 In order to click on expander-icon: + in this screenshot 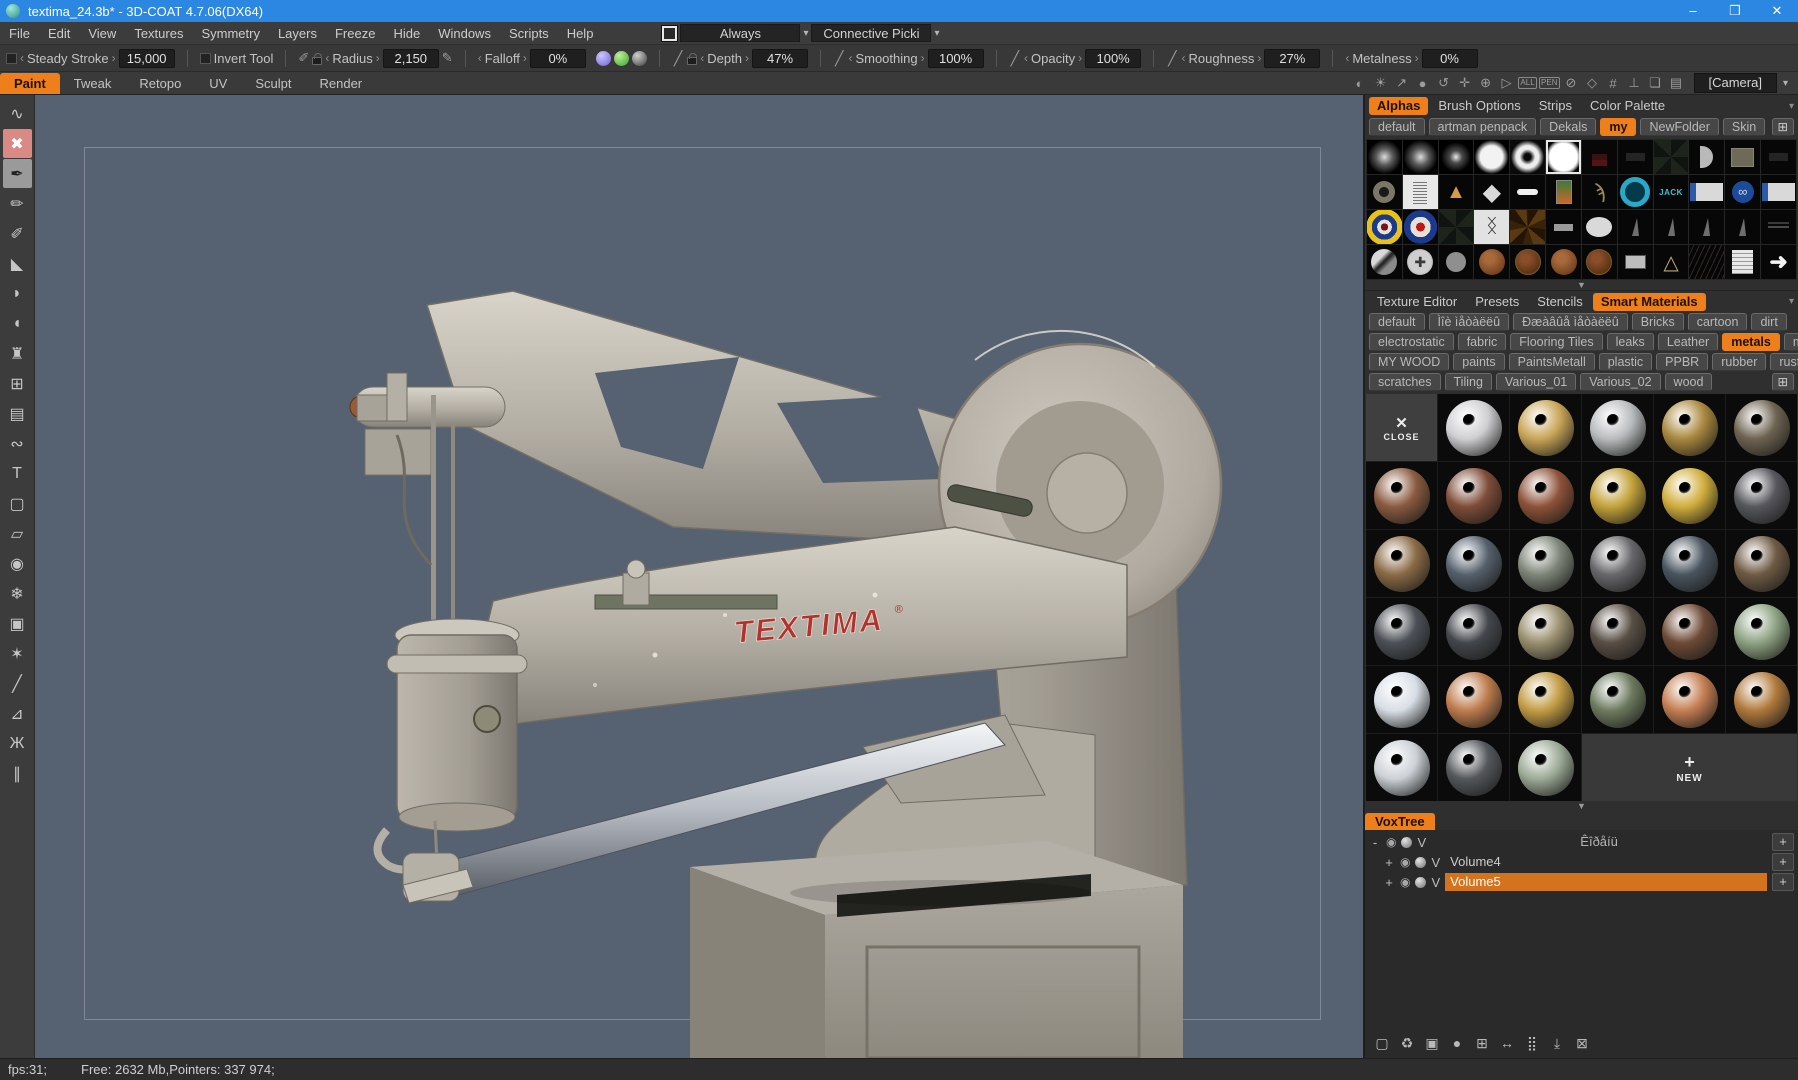, I will do `click(1389, 882)`.